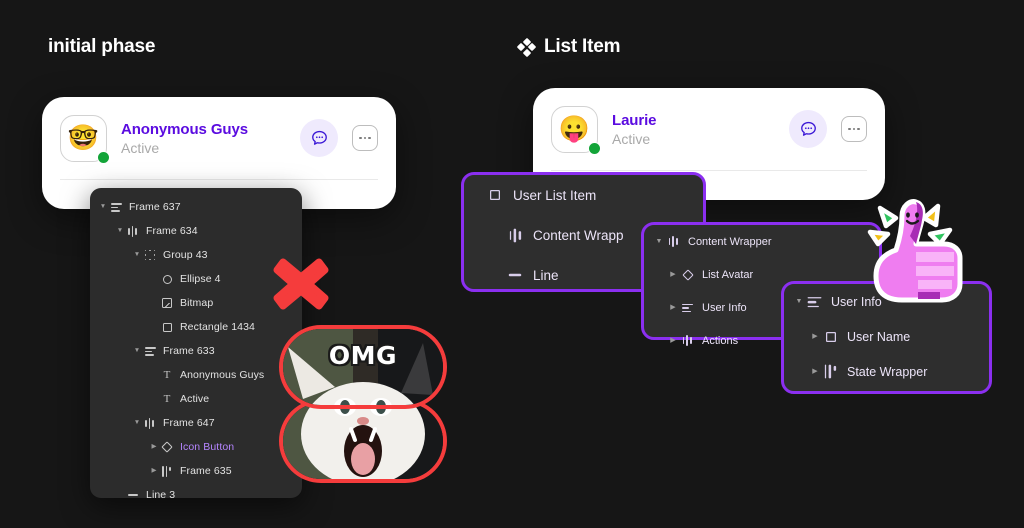 The image size is (1024, 528). I want to click on layer-label: Frame 637, so click(155, 207).